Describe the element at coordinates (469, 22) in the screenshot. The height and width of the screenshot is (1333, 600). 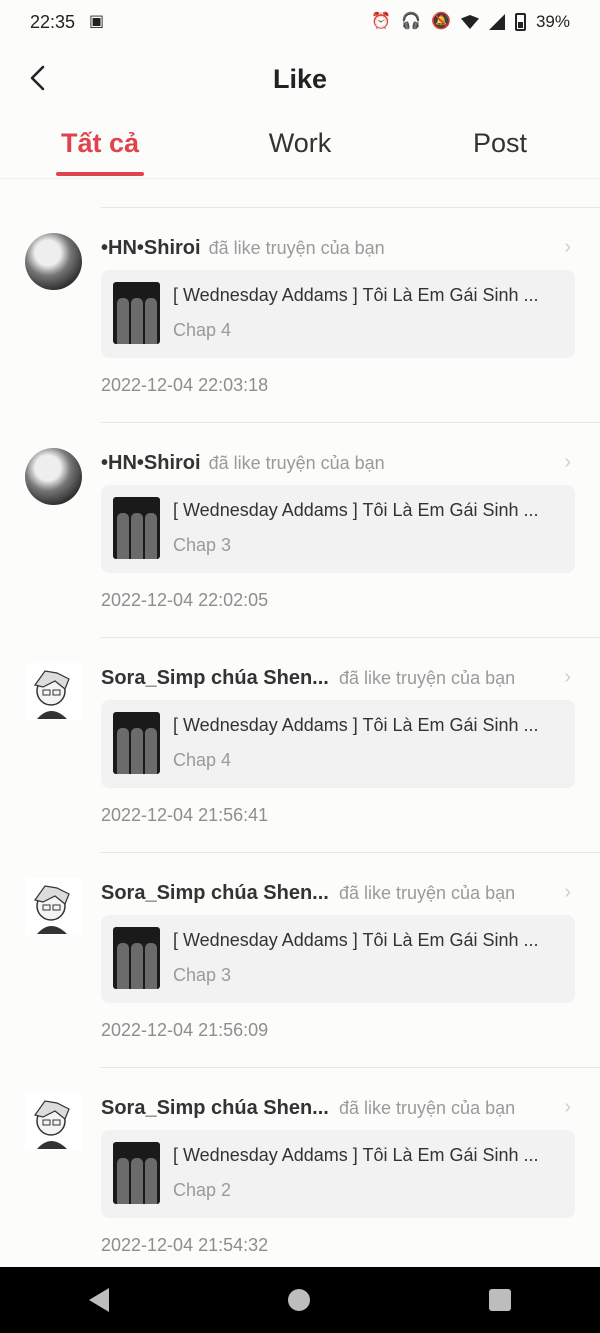
I see `wifi-icon` at that location.